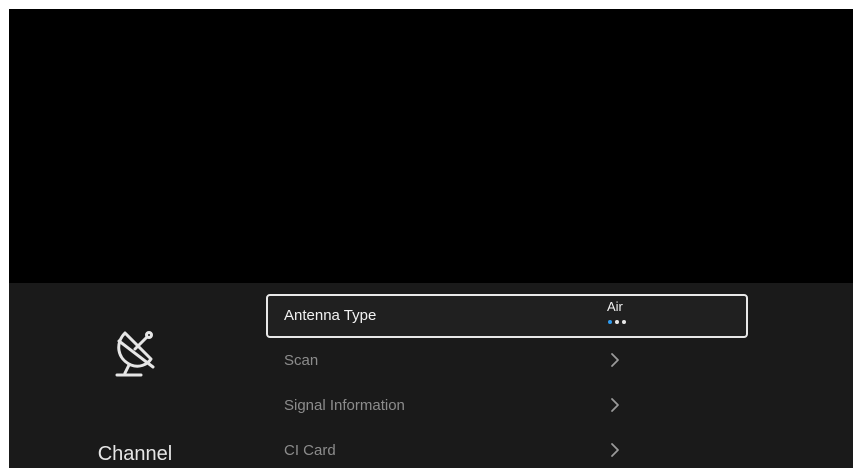 The width and height of the screenshot is (853, 468). What do you see at coordinates (330, 315) in the screenshot?
I see `menu-item-label: Antenna Type` at bounding box center [330, 315].